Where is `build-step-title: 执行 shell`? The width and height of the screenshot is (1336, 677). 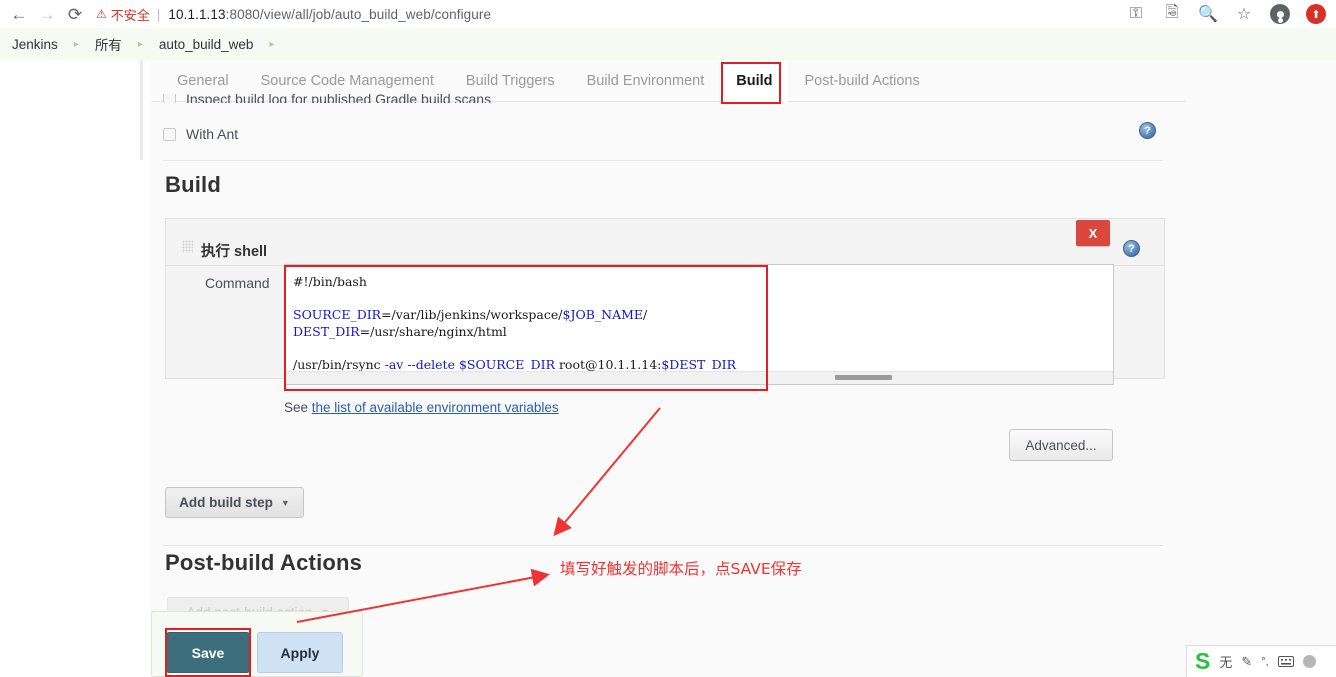
build-step-title: 执行 shell is located at coordinates (234, 252).